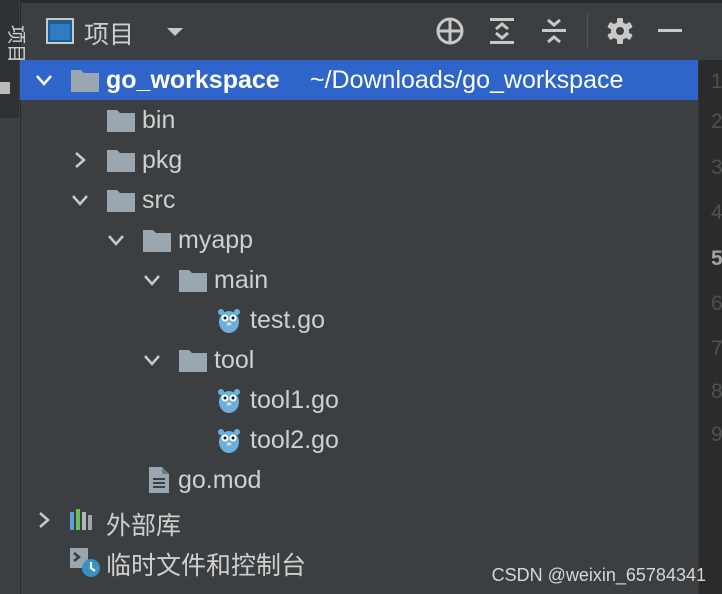 This screenshot has width=722, height=594. I want to click on gear-icon, so click(620, 31).